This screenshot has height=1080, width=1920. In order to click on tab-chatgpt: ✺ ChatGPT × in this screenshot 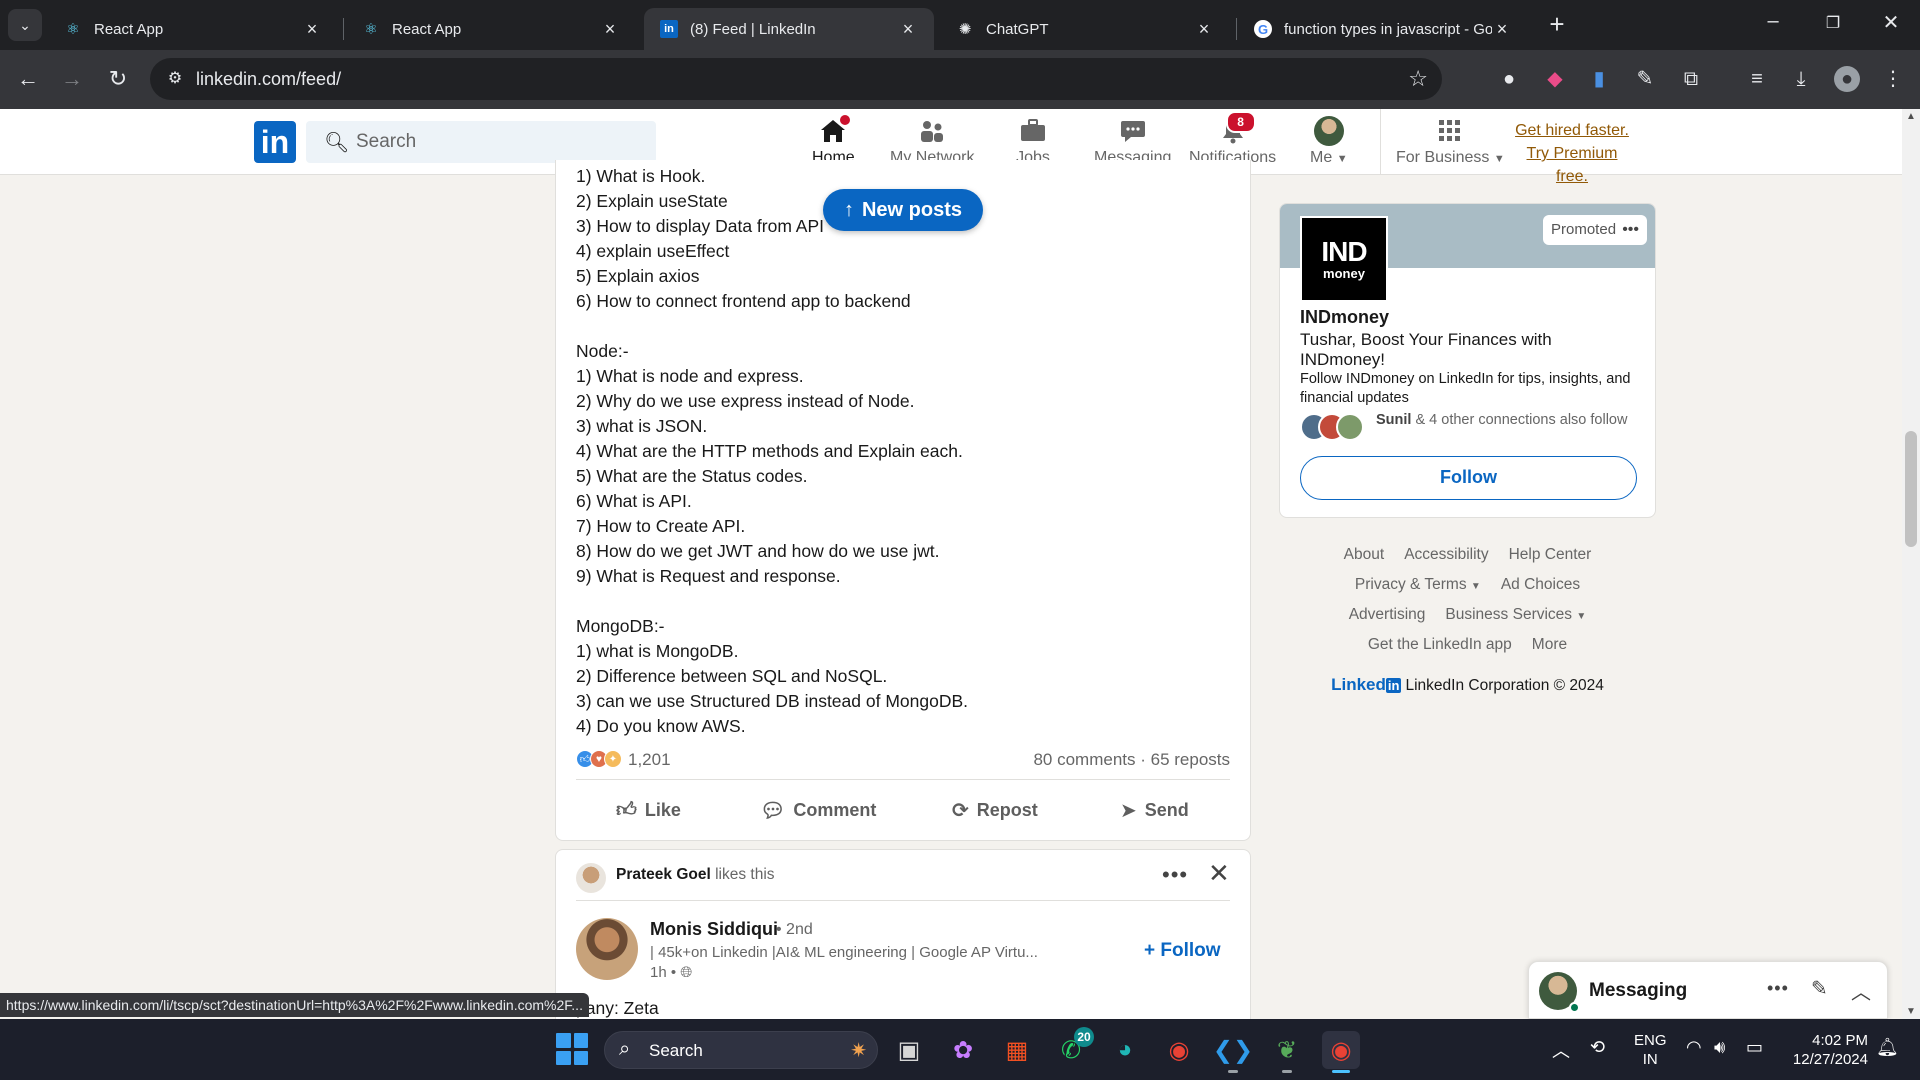, I will do `click(1085, 29)`.